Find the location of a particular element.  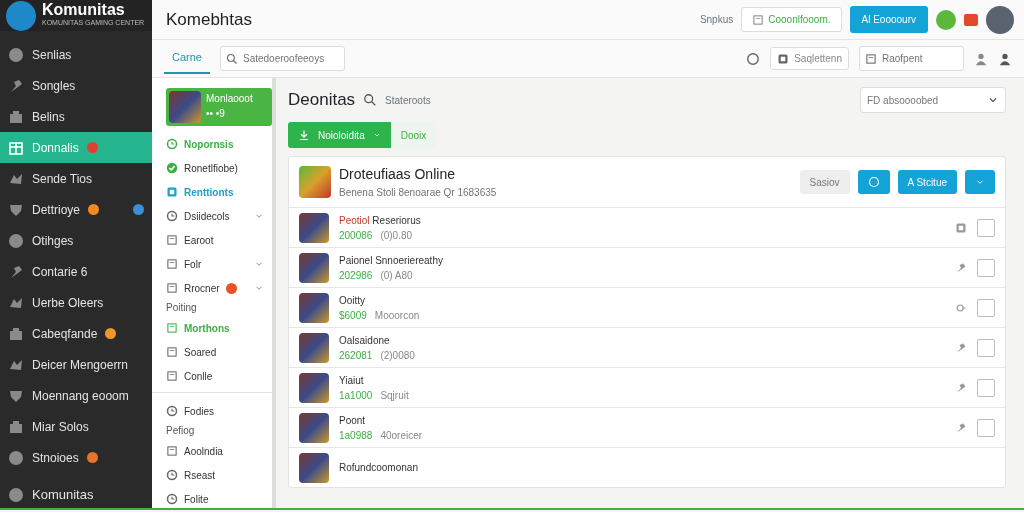

filter-button: Sasiov is located at coordinates (824, 182).